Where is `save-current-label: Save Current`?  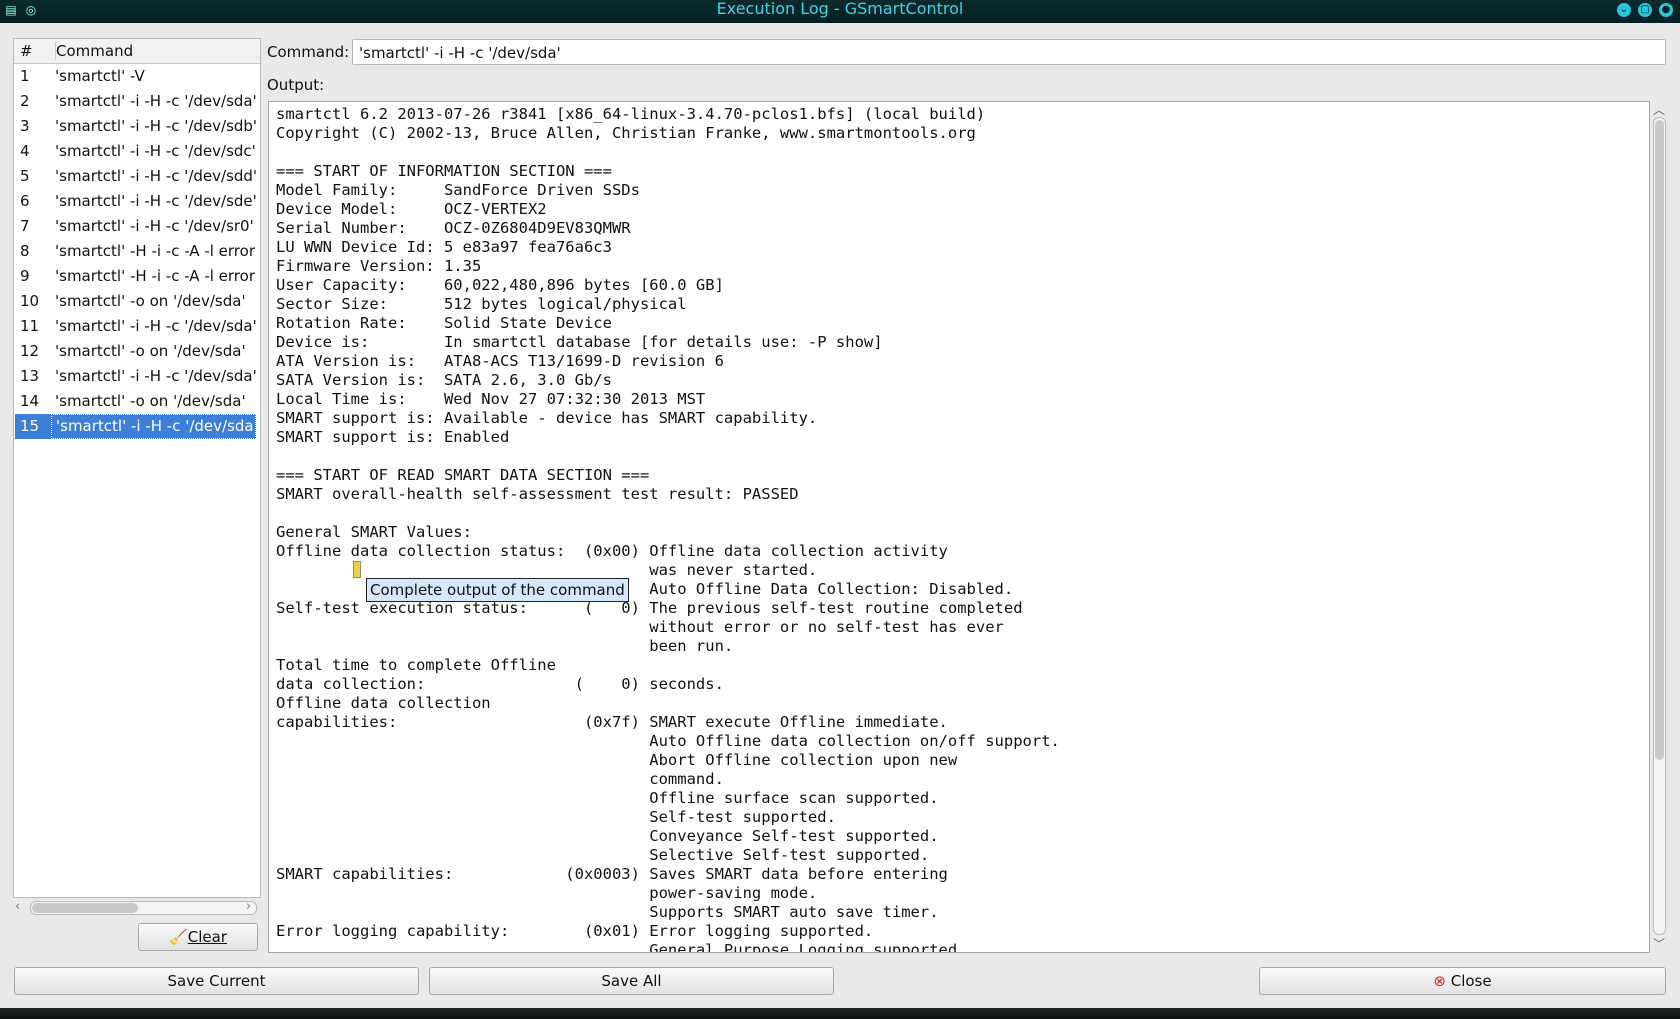 save-current-label: Save Current is located at coordinates (216, 981).